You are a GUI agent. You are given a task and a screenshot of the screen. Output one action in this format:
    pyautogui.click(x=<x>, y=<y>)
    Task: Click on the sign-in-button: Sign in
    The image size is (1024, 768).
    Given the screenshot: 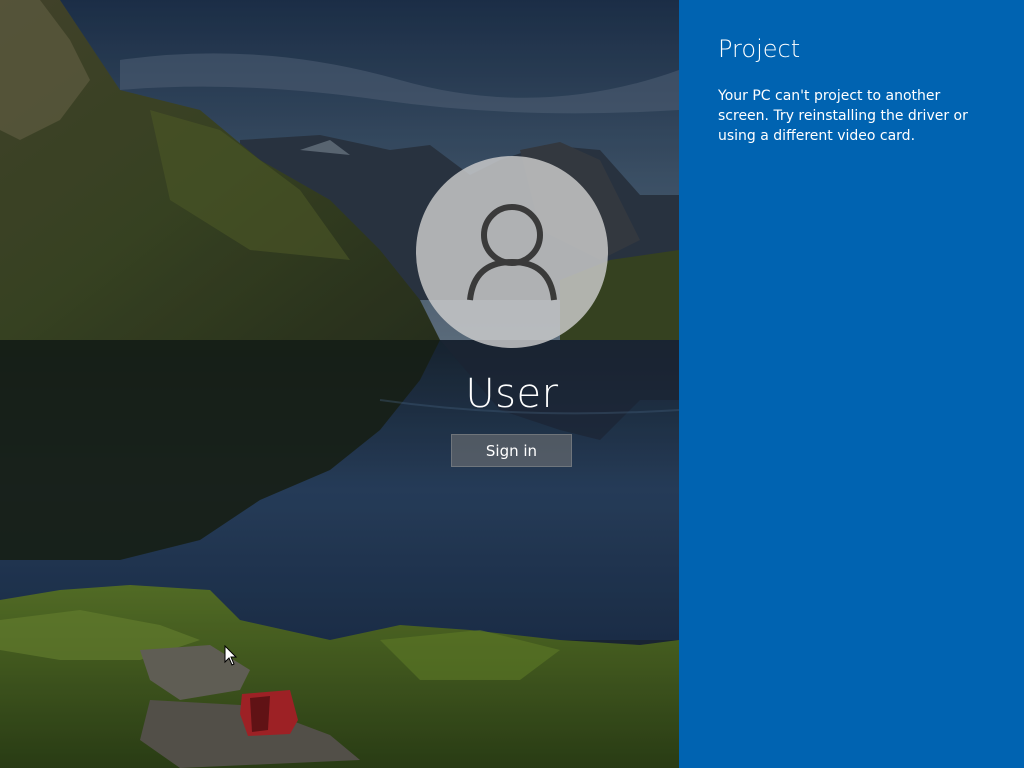 What is the action you would take?
    pyautogui.click(x=511, y=450)
    